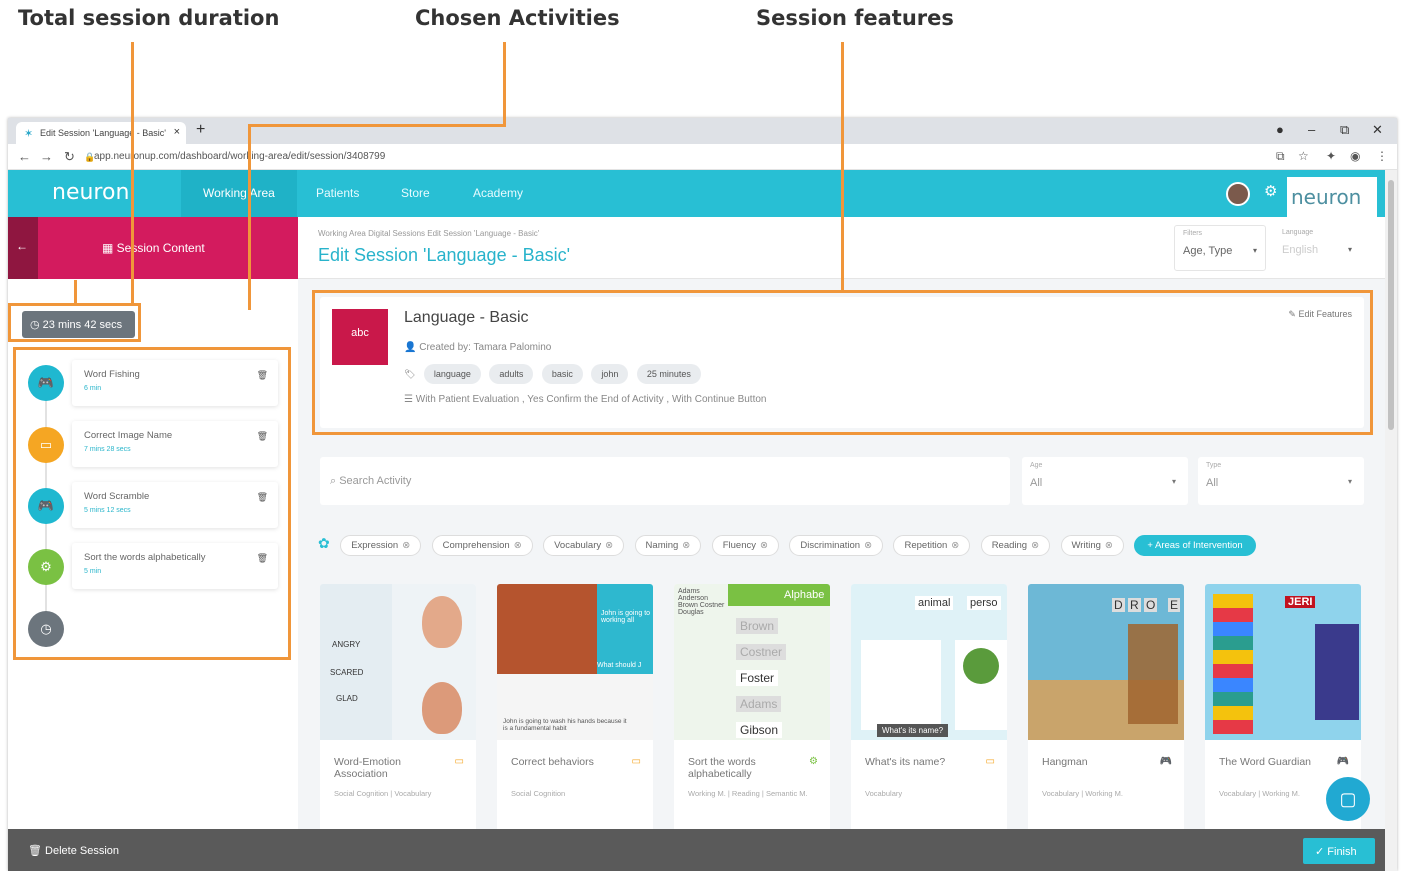 This screenshot has width=1406, height=871. I want to click on letter-tile: R, so click(1134, 605).